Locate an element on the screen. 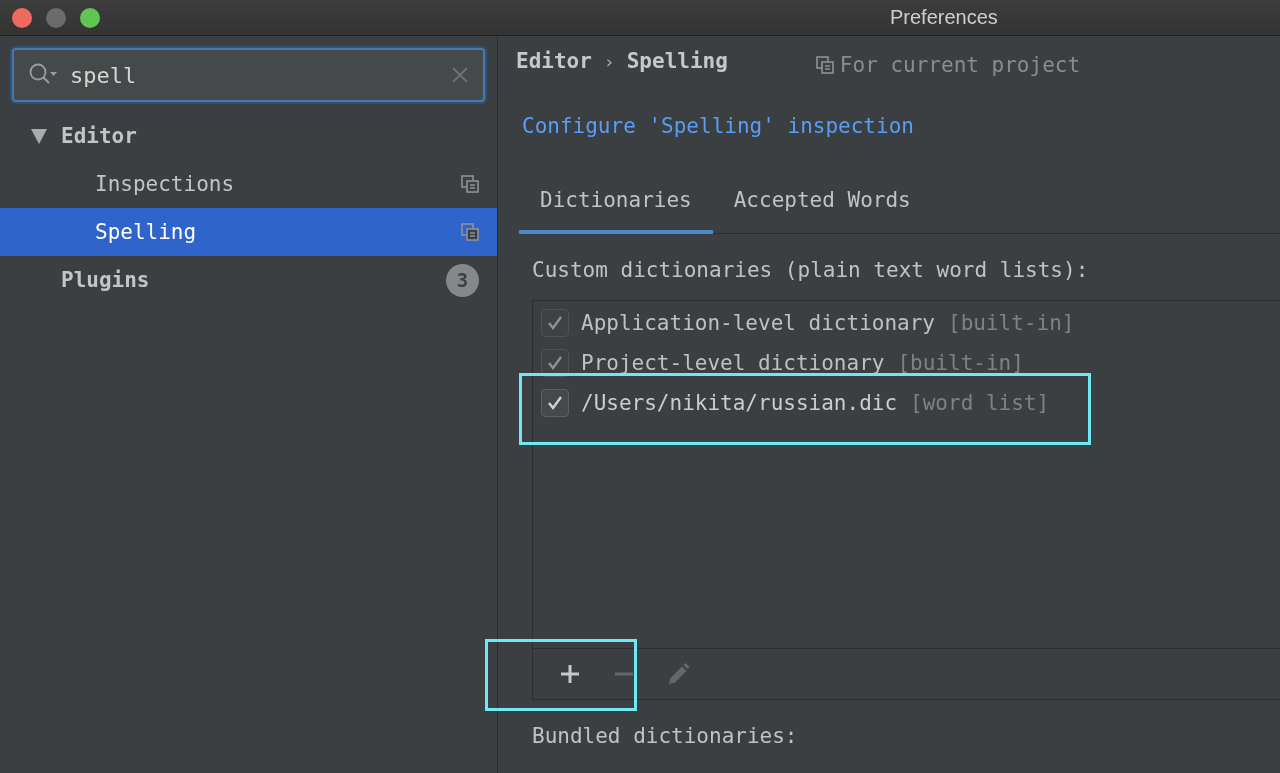  checkbox is located at coordinates (555, 403).